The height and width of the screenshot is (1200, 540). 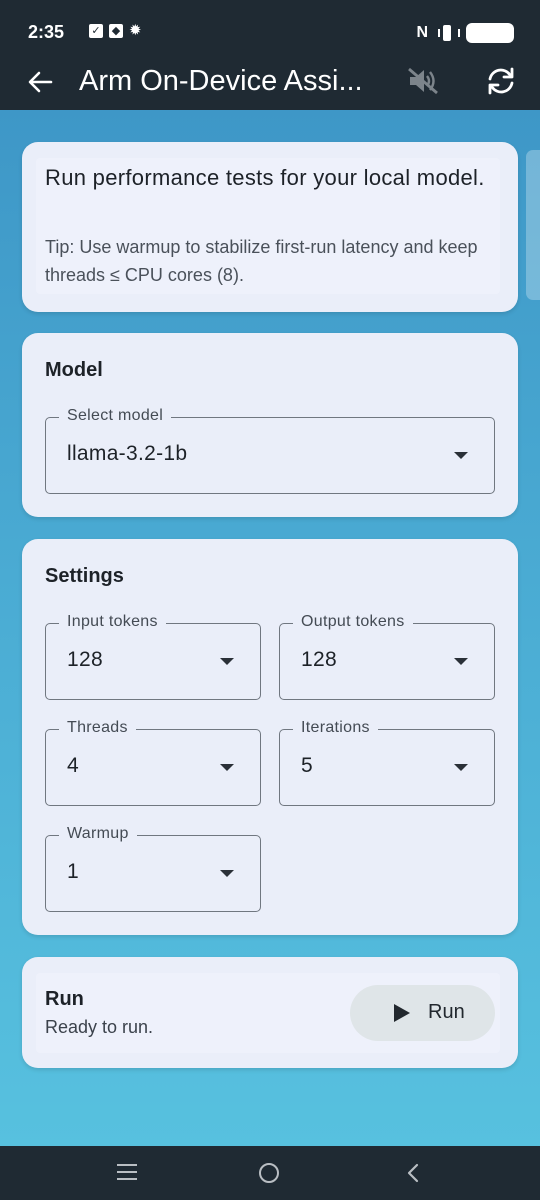 I want to click on play-icon, so click(x=402, y=1013).